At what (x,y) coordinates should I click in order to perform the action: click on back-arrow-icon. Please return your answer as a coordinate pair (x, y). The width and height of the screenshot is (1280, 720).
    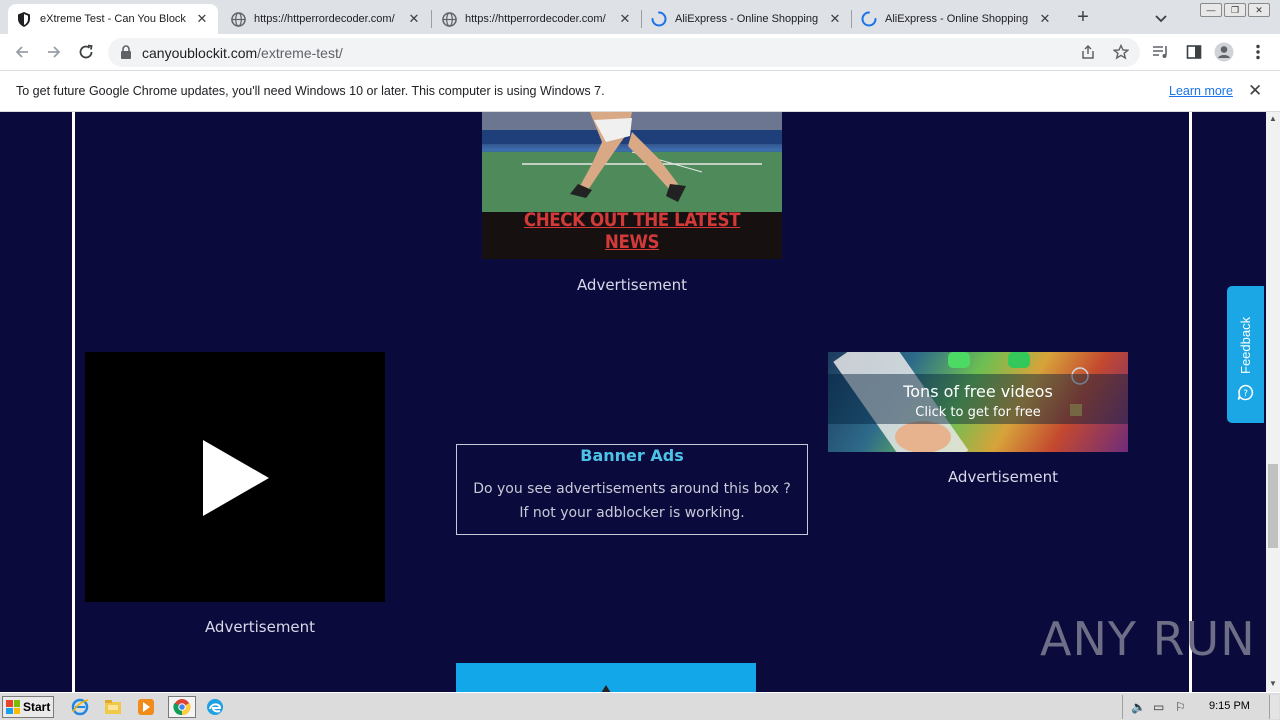
    Looking at the image, I should click on (22, 52).